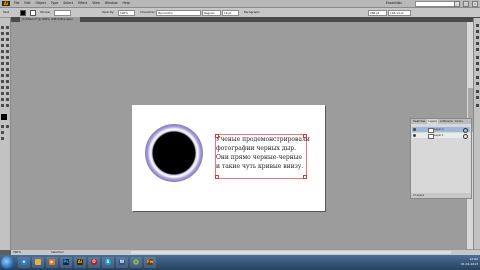  I want to click on zoom-tool-icon, so click(7, 105).